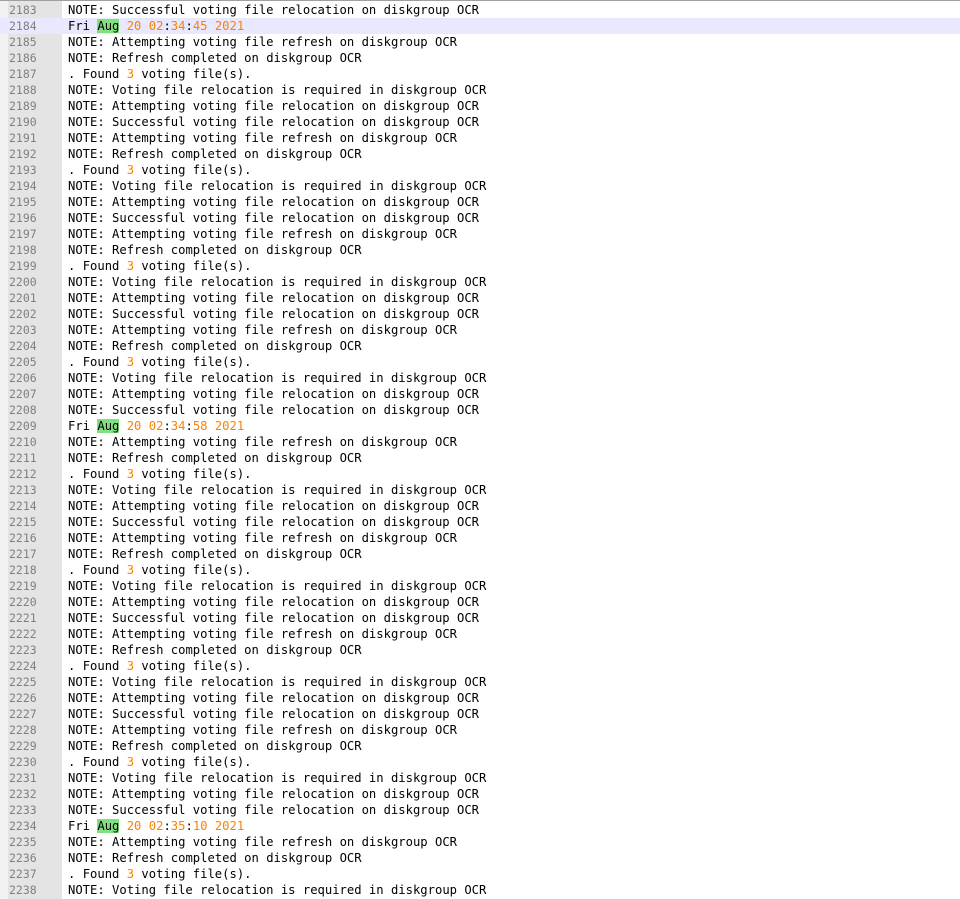  Describe the element at coordinates (79, 826) in the screenshot. I see `code-text: Fri` at that location.